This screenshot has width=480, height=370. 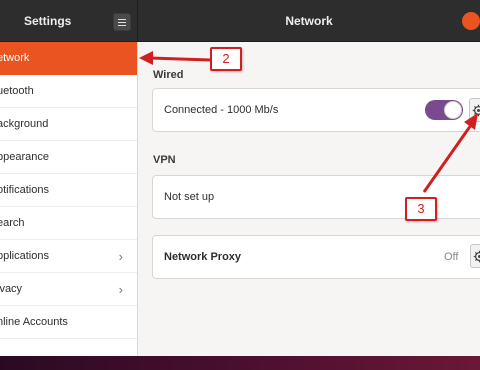 I want to click on sidebar-item-label: earch, so click(x=12, y=223).